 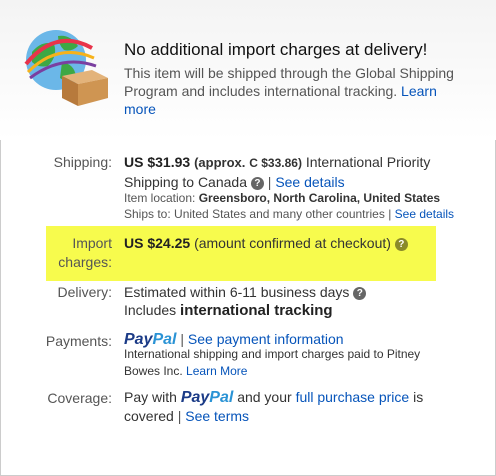 What do you see at coordinates (85, 252) in the screenshot?
I see `import-charges-label: Import charges:` at bounding box center [85, 252].